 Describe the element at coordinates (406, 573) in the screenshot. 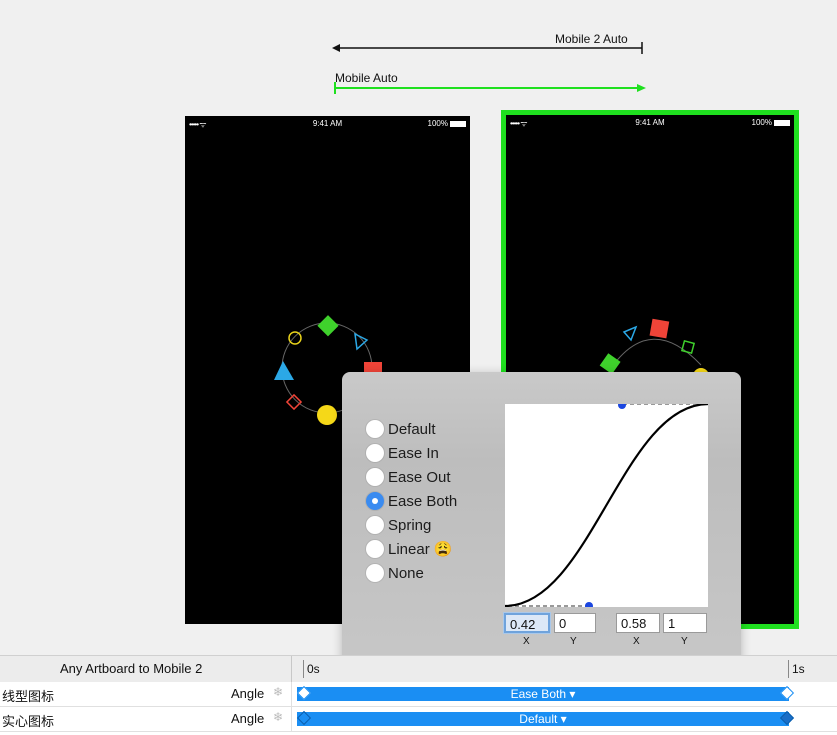

I see `curve-option-label: None` at that location.